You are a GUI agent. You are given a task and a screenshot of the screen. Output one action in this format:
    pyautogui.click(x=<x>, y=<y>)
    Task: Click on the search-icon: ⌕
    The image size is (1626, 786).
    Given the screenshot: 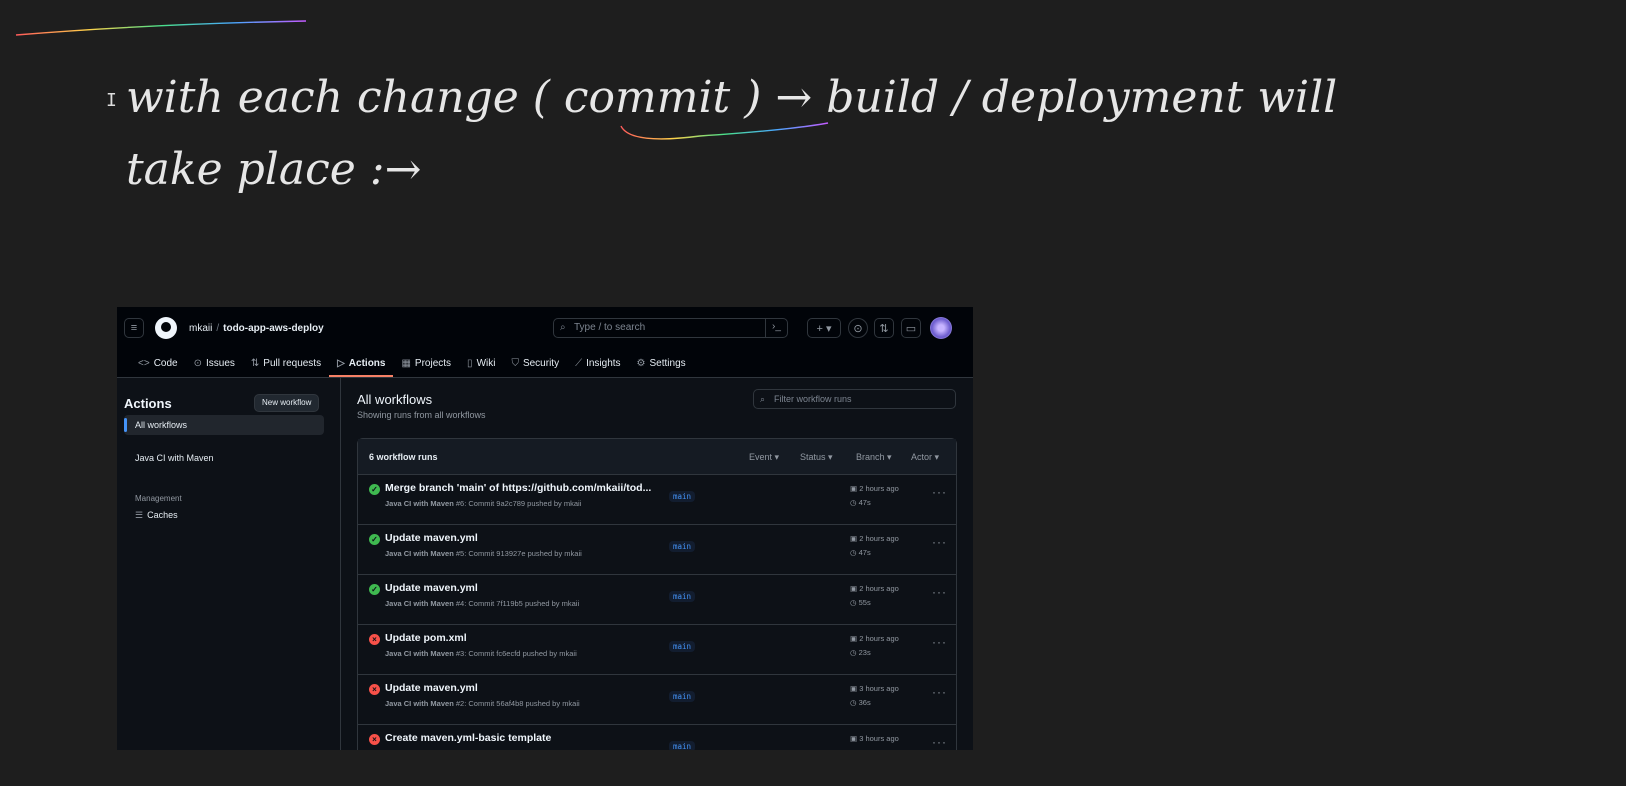 What is the action you would take?
    pyautogui.click(x=563, y=327)
    